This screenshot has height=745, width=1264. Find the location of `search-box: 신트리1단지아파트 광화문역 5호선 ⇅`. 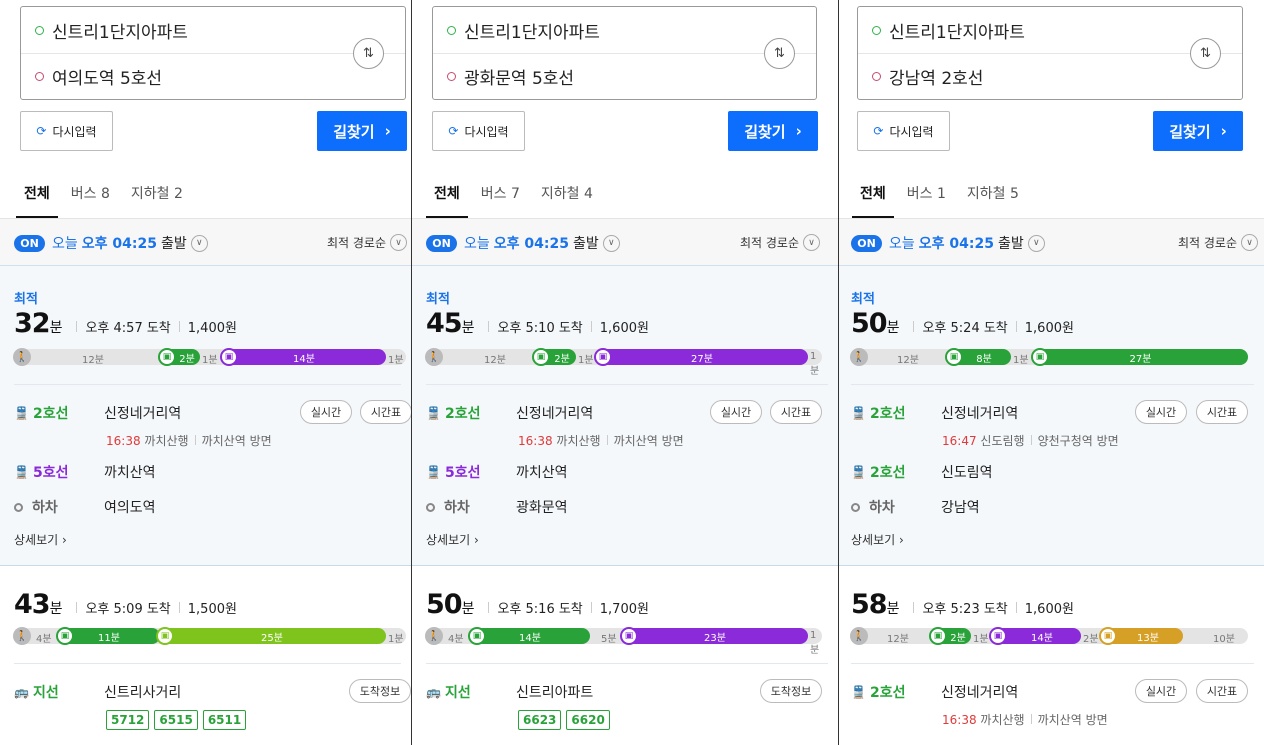

search-box: 신트리1단지아파트 광화문역 5호선 ⇅ is located at coordinates (624, 53).